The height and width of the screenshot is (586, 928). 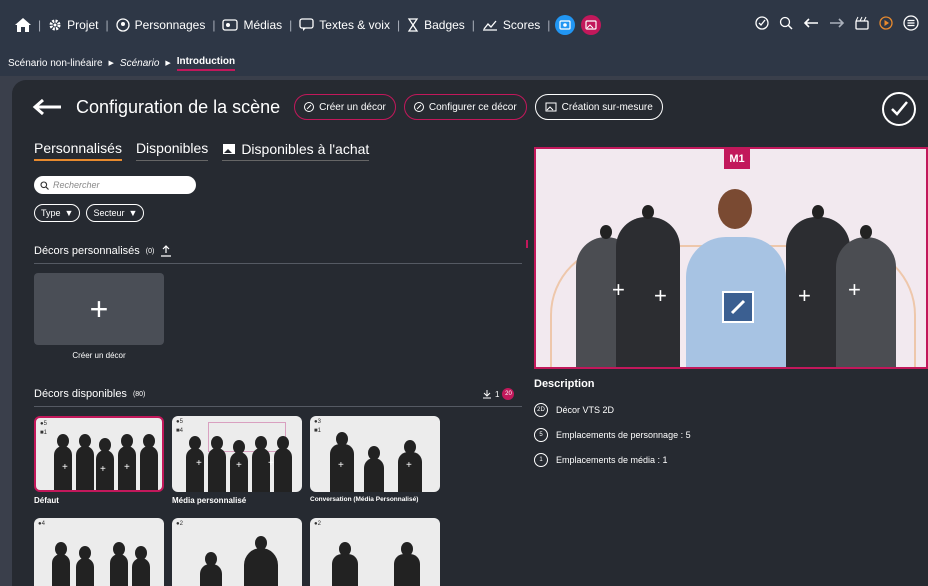 What do you see at coordinates (364, 499) in the screenshot?
I see `decor-card-label: Conversation (Média Personnalisé)` at bounding box center [364, 499].